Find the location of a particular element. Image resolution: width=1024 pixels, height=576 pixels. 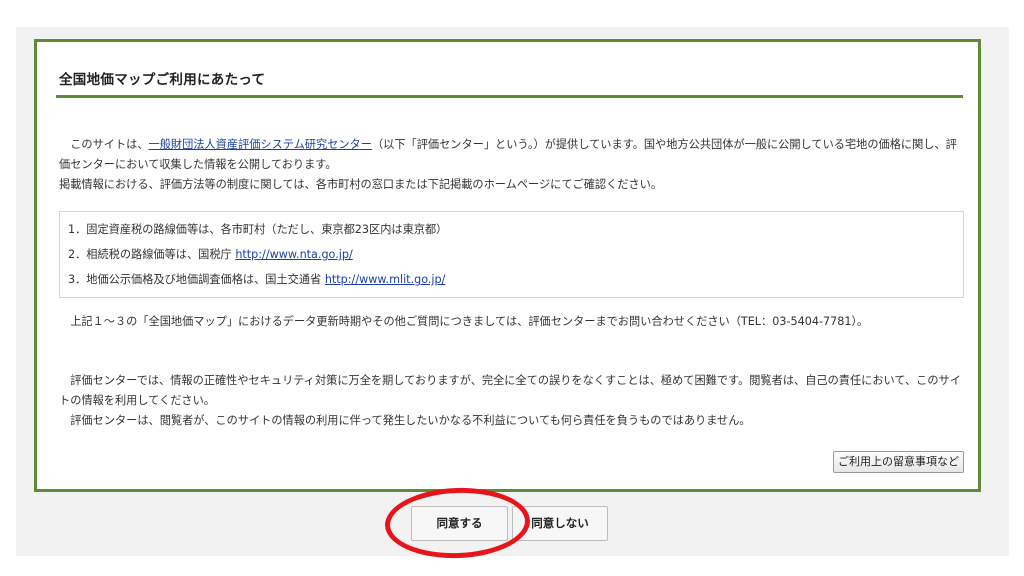

disagree-button: 同意しない is located at coordinates (560, 523).